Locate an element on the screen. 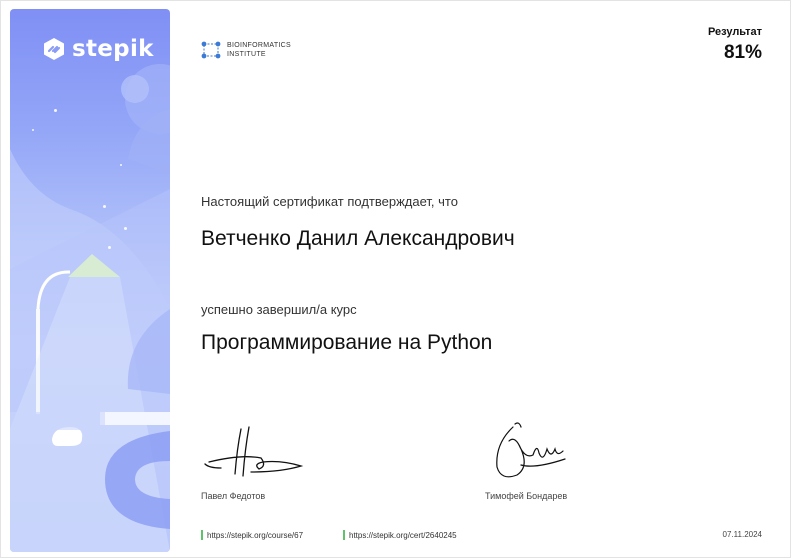 This screenshot has width=791, height=558. result-value: 81% is located at coordinates (742, 52).